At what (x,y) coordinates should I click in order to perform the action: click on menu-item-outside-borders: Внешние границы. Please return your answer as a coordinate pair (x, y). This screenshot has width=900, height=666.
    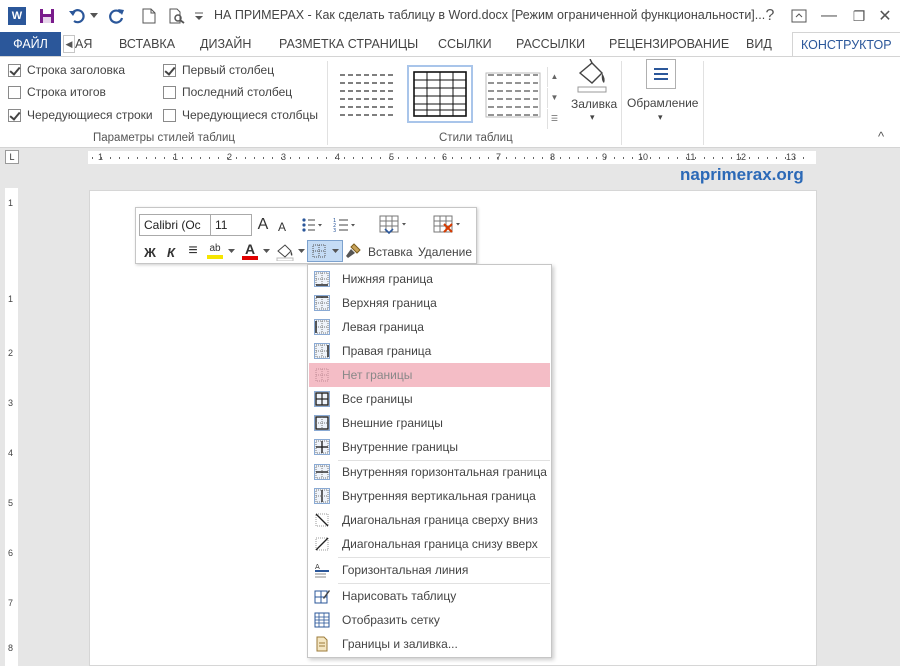
    Looking at the image, I should click on (429, 423).